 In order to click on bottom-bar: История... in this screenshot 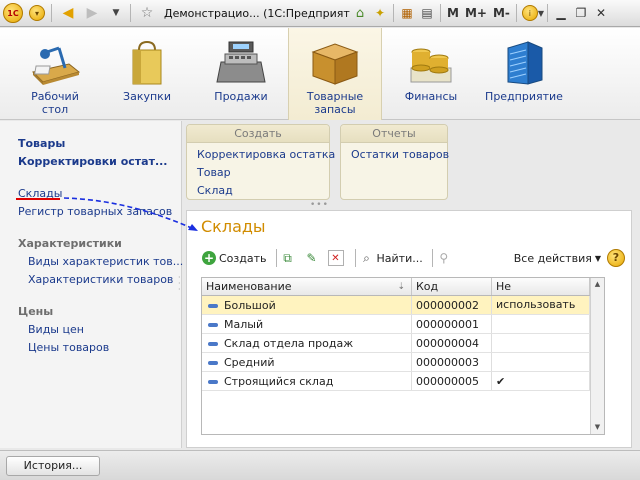, I will do `click(320, 465)`.